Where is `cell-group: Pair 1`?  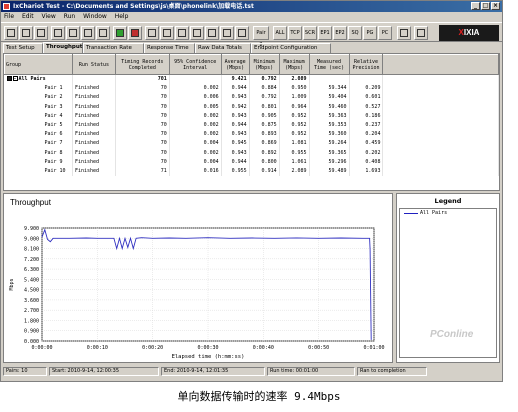 cell-group: Pair 1 is located at coordinates (38, 88).